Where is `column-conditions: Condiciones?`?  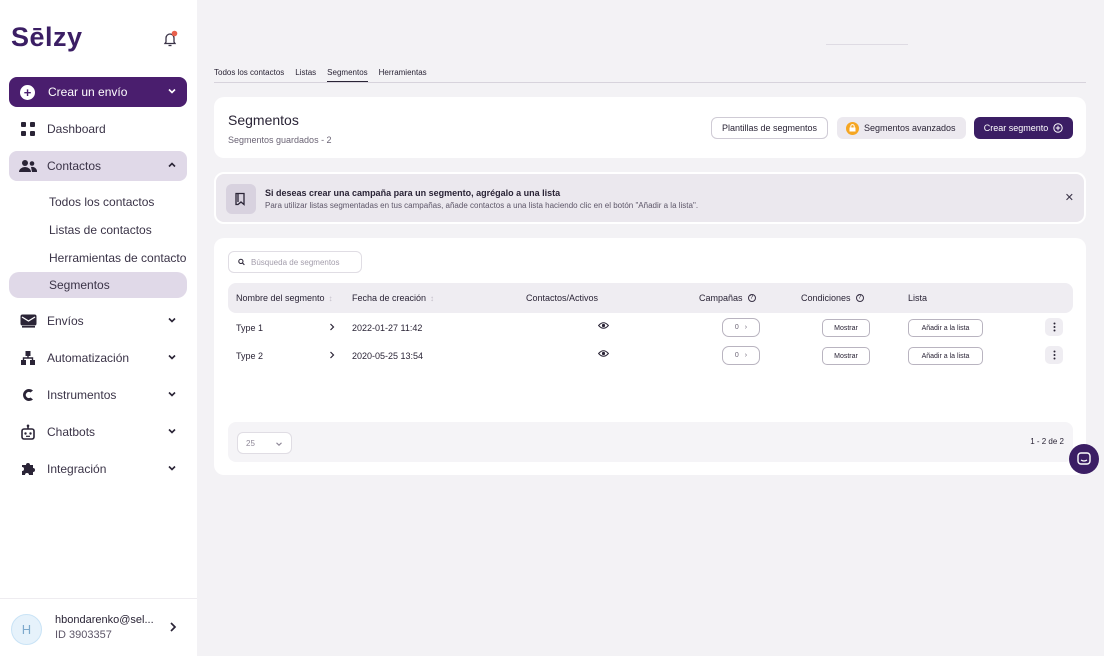
column-conditions: Condiciones? is located at coordinates (832, 298).